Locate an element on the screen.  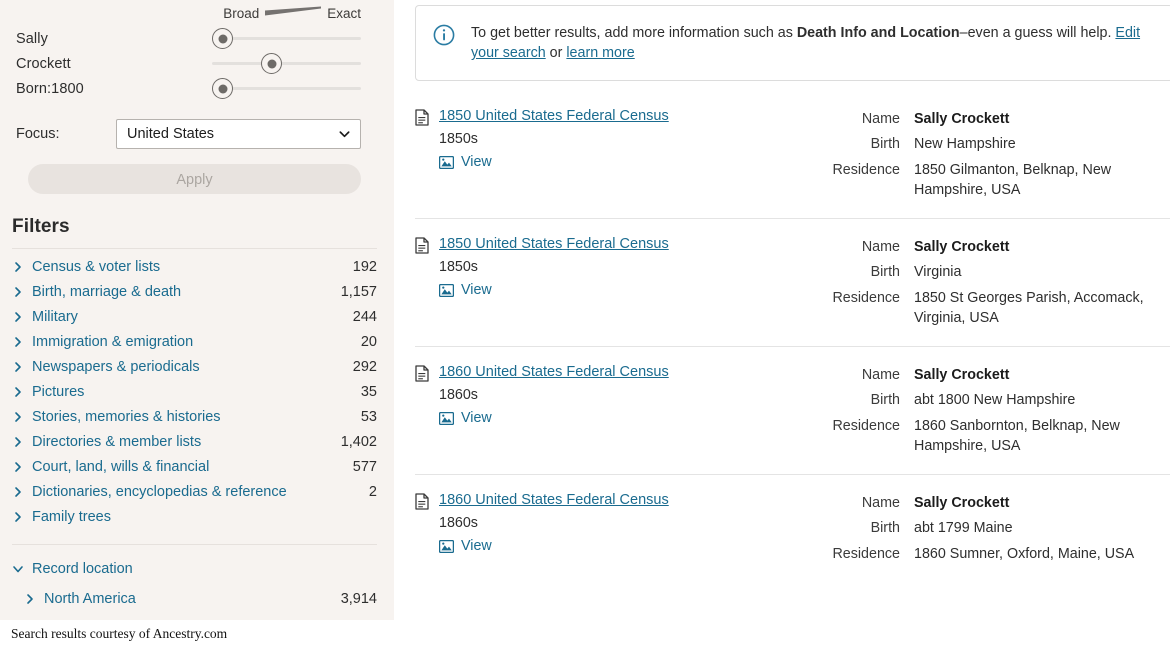
result-decade: 1860s is located at coordinates (458, 523).